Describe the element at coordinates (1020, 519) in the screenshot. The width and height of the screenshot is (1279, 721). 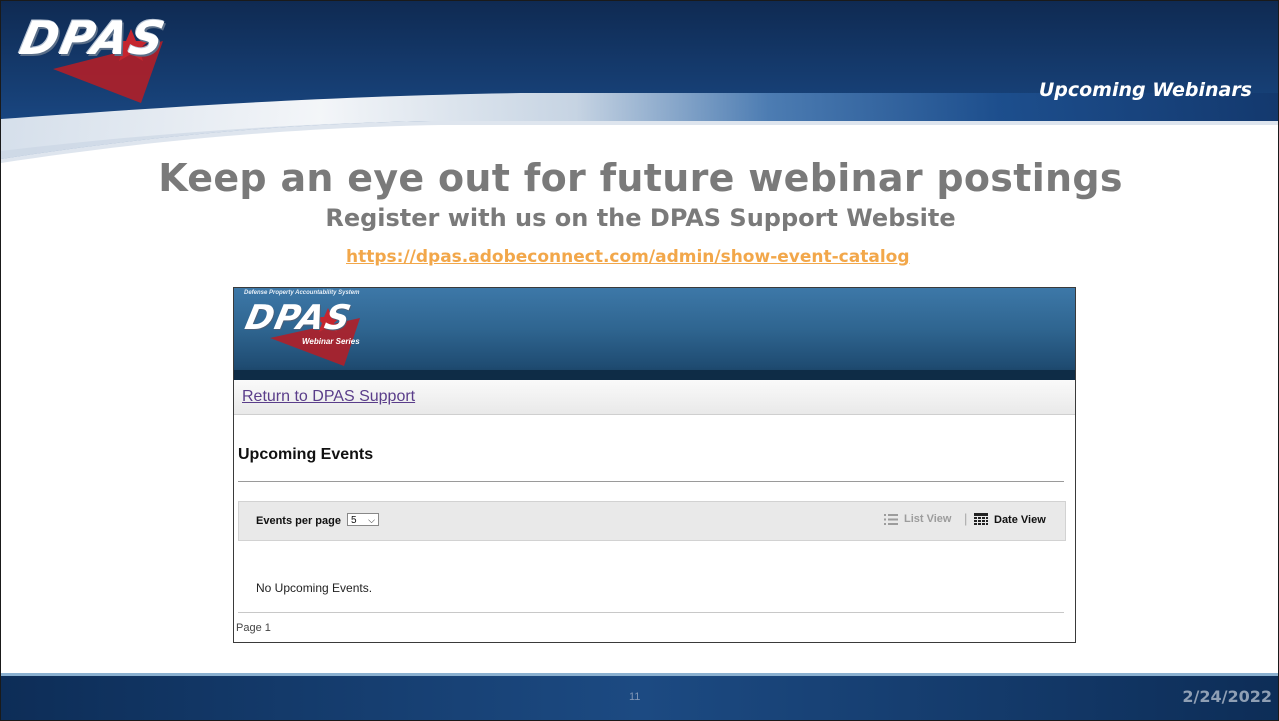
I see `date-view-label: Date View` at that location.